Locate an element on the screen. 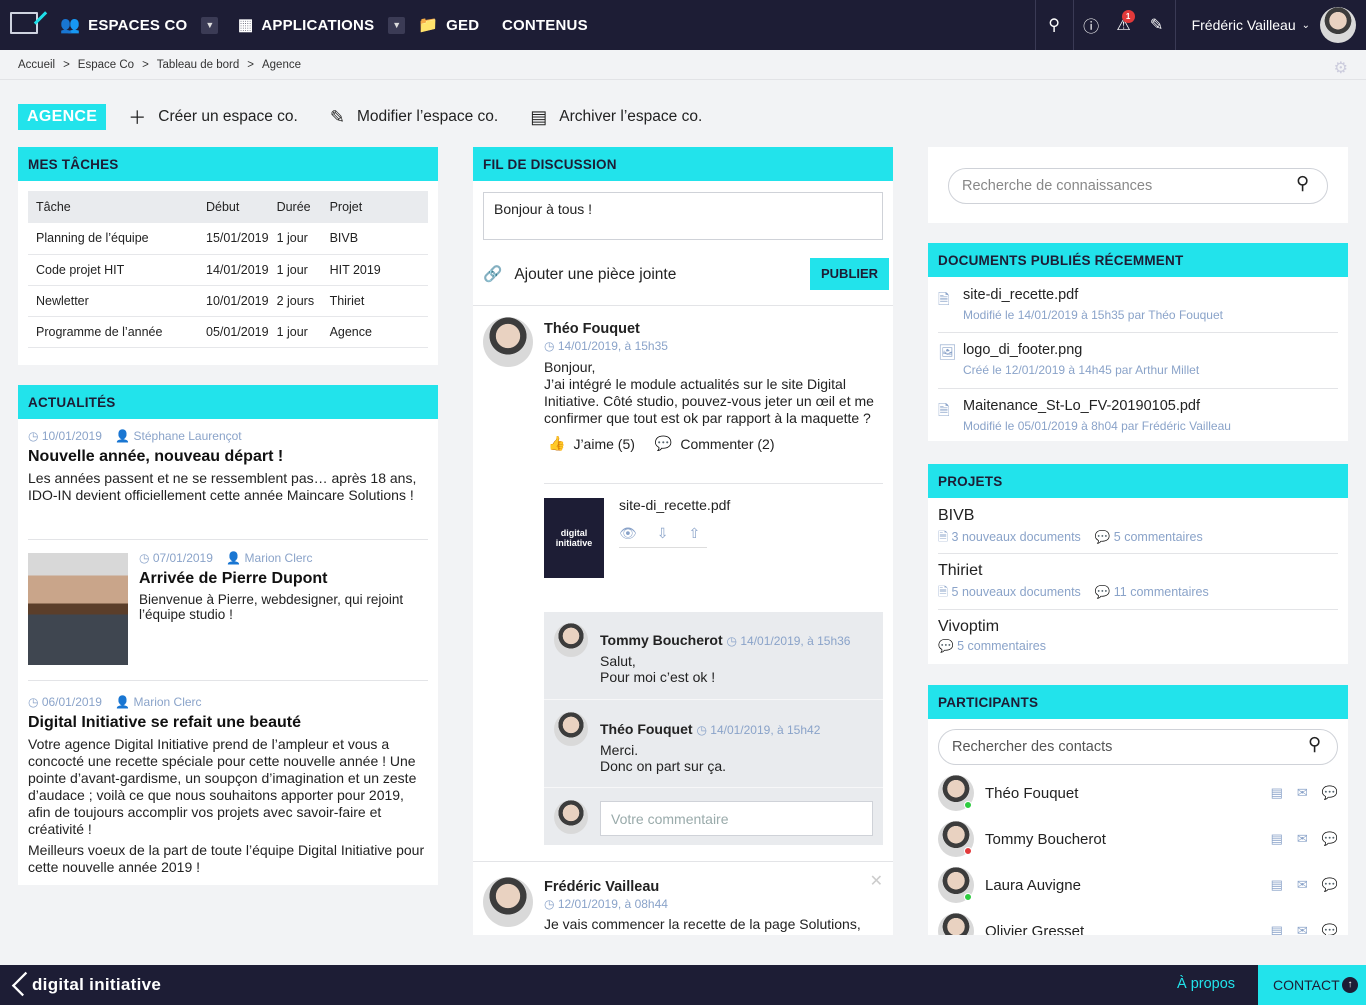  news-title: Digital Initiative se refait une beauté is located at coordinates (228, 723).